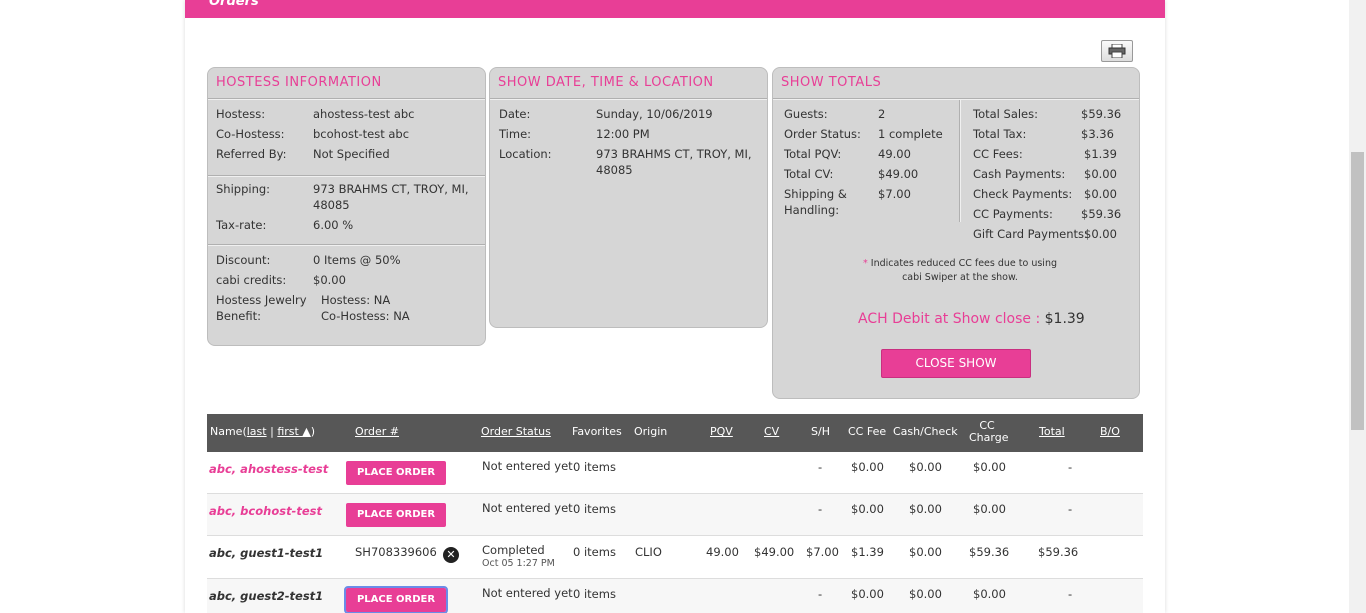  I want to click on section-title: Orders, so click(234, 4).